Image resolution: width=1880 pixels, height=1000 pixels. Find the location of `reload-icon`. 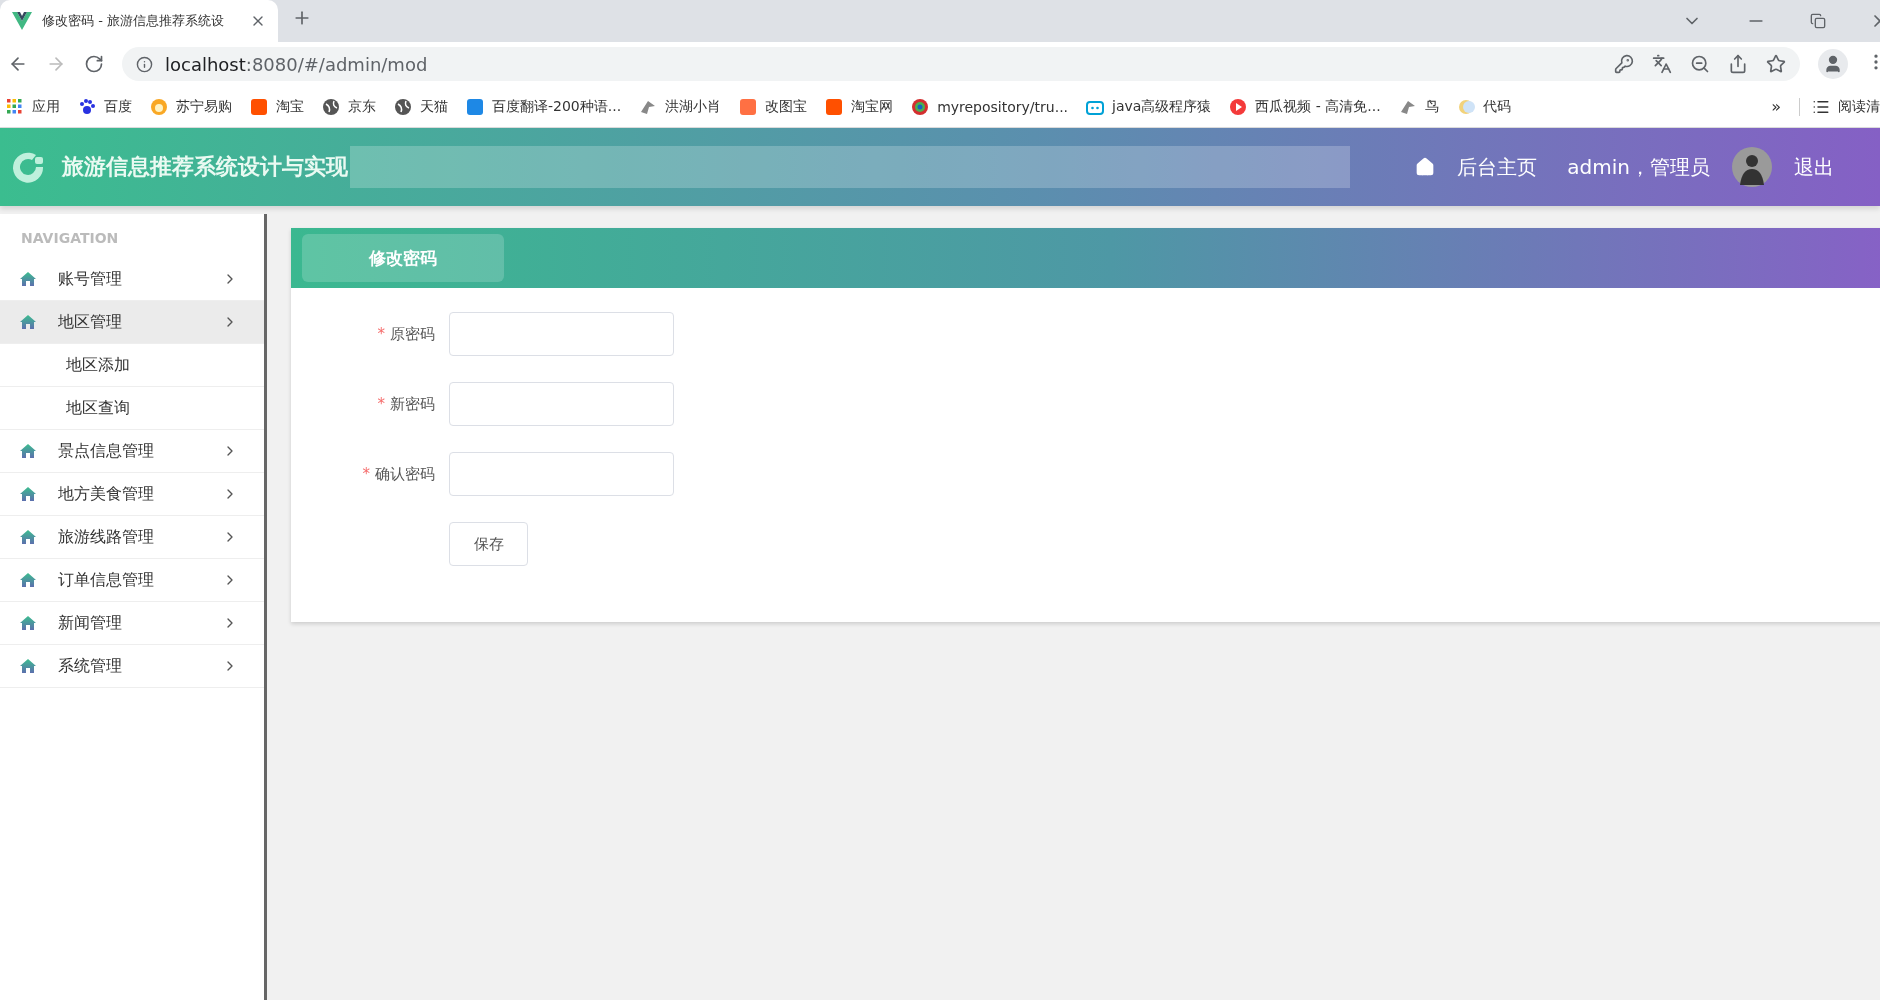

reload-icon is located at coordinates (94, 64).